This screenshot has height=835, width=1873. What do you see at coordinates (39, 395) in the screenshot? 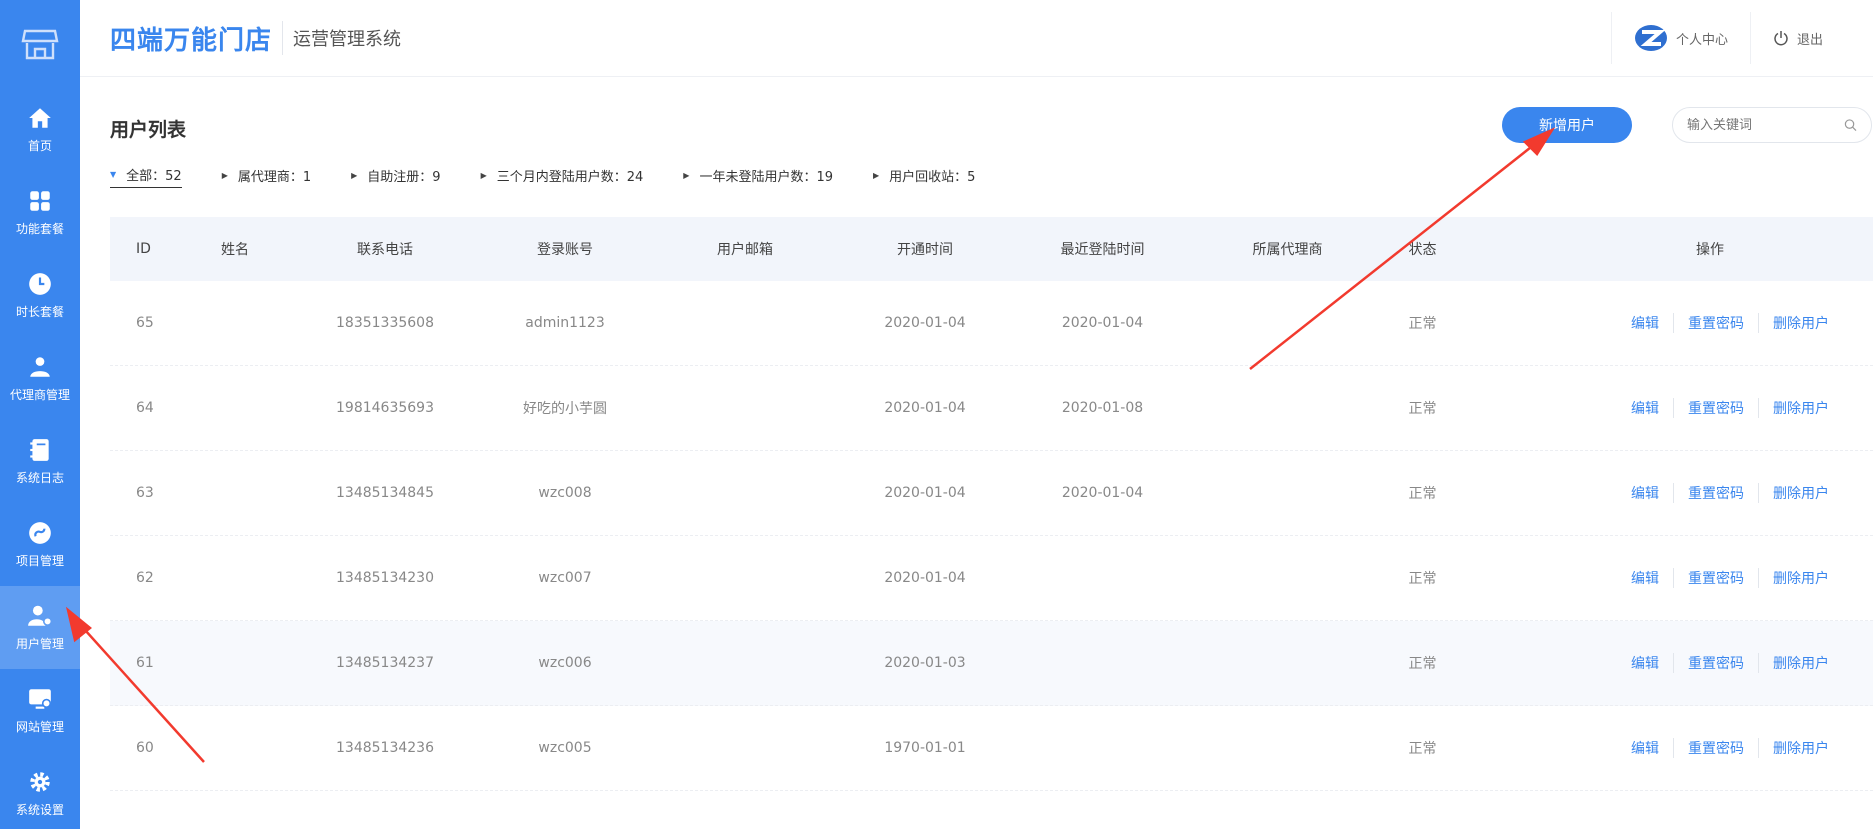
I see `sidebar-item-label: 代理商管理` at bounding box center [39, 395].